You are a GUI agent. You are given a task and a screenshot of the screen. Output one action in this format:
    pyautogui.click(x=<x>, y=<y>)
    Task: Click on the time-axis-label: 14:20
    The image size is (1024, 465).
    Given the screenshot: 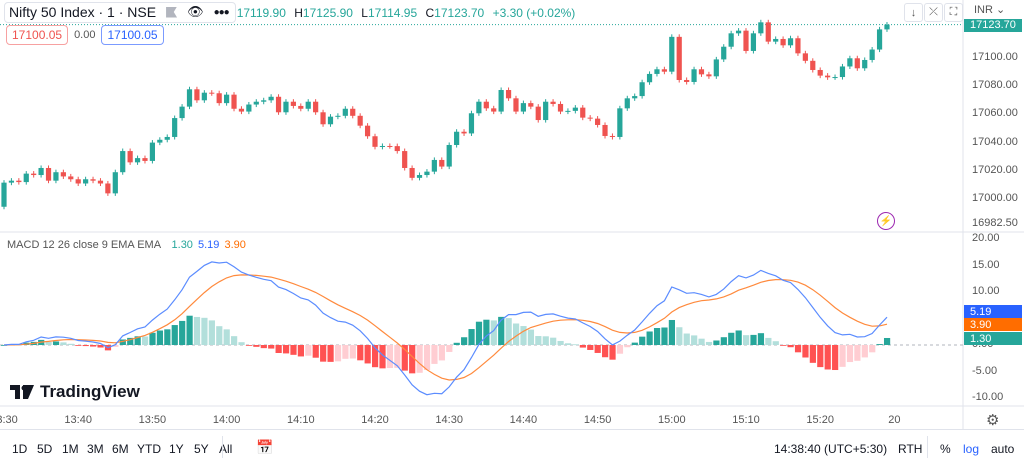 What is the action you would take?
    pyautogui.click(x=375, y=420)
    